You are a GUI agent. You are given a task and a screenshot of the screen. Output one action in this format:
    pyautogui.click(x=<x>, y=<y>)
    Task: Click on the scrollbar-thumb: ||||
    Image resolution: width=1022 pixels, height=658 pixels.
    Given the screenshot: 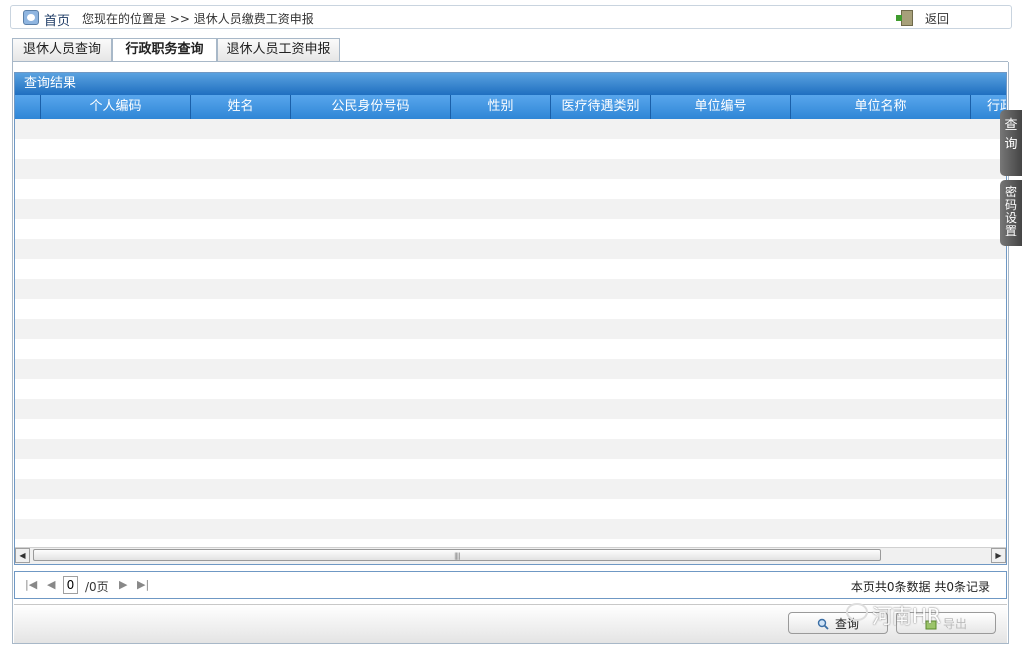 What is the action you would take?
    pyautogui.click(x=457, y=555)
    